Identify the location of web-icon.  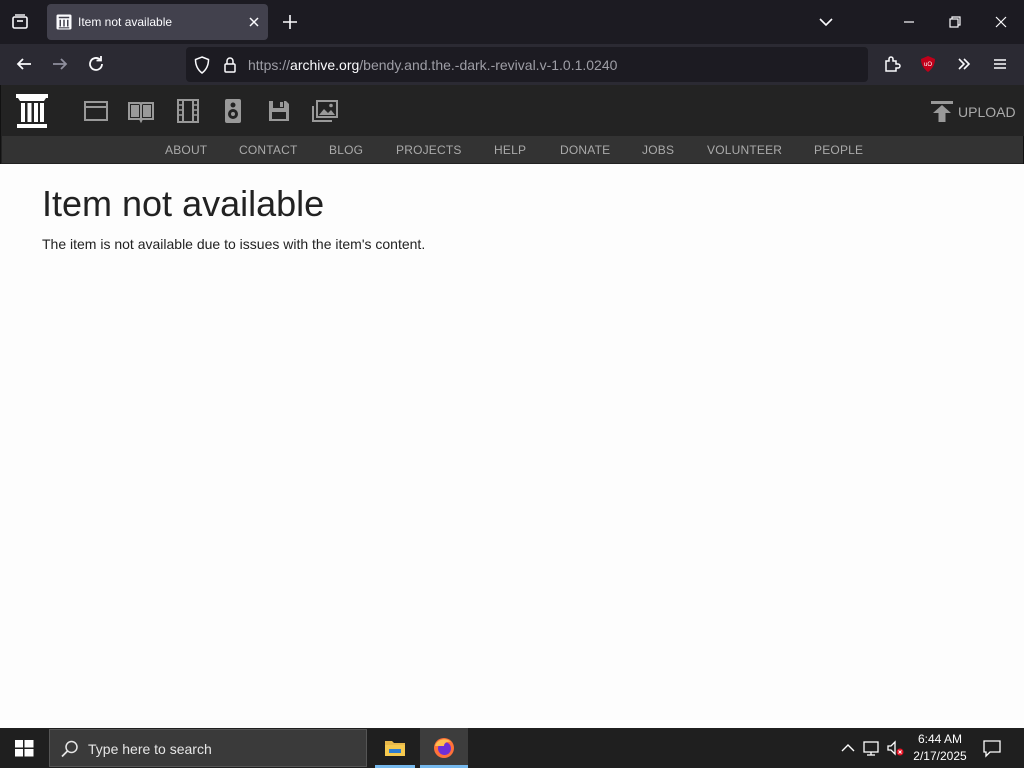
(96, 111).